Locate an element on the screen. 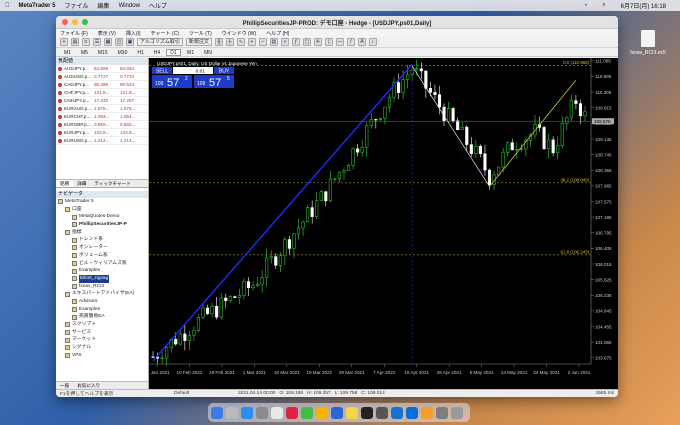 The height and width of the screenshot is (425, 680). navigator-item: VPS is located at coordinates (102, 356).